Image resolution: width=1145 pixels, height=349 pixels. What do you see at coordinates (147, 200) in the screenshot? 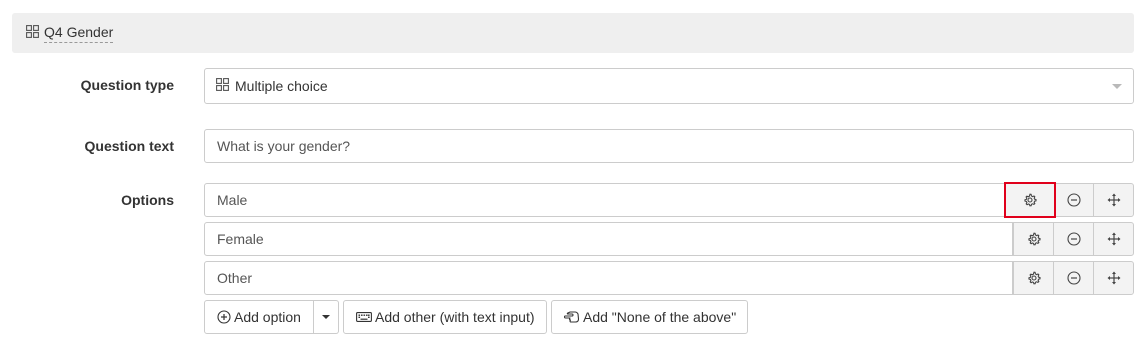
I see `options-label: Options` at bounding box center [147, 200].